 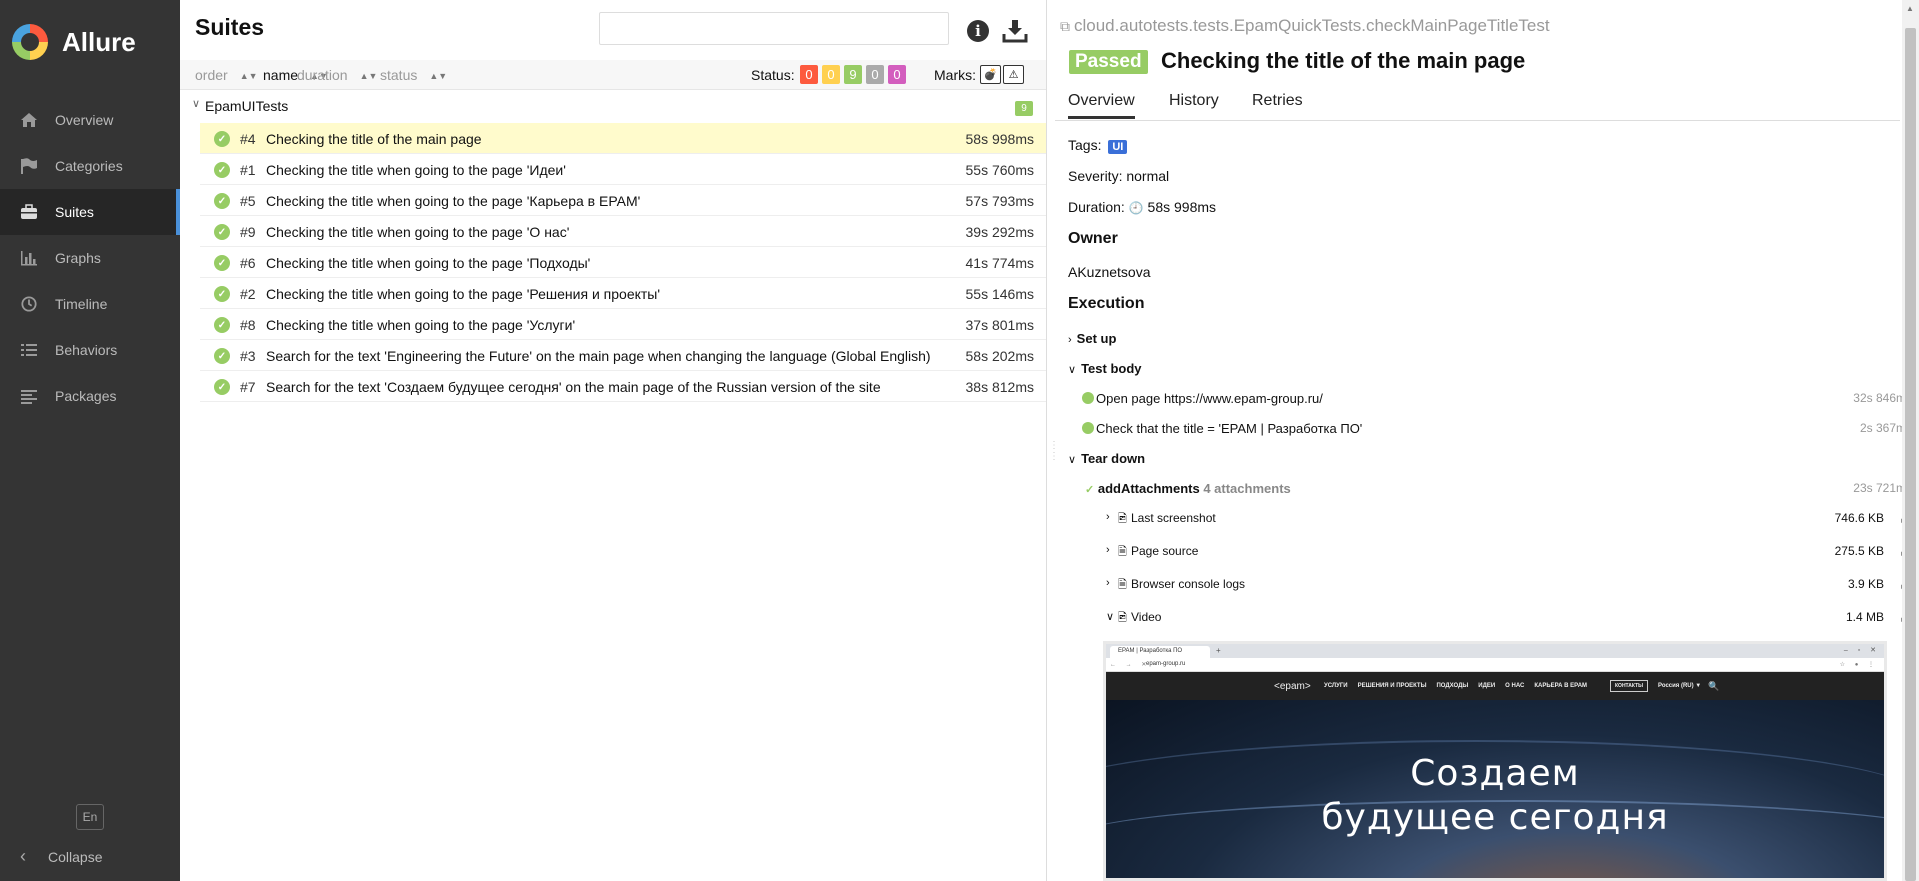 I want to click on suite-group: ∨ EpamUITests 9, so click(x=613, y=106).